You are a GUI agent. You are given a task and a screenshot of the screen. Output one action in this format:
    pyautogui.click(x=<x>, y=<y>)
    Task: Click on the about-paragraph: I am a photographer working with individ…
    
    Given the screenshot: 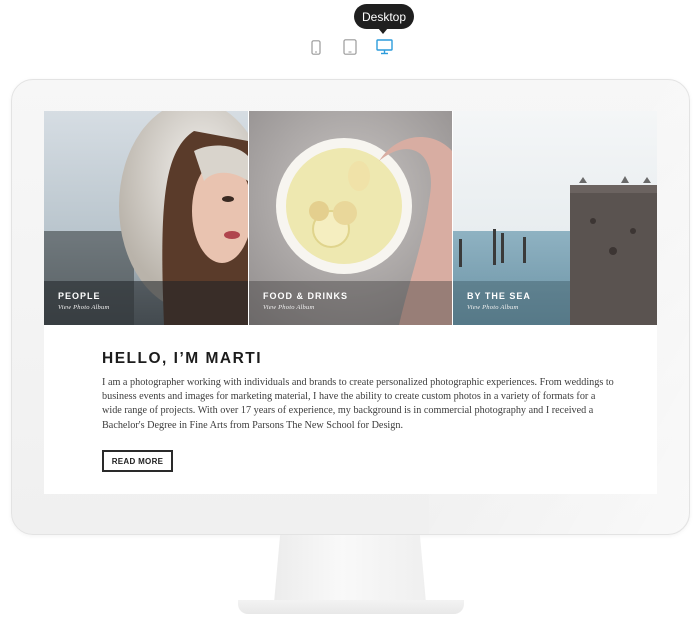 What is the action you would take?
    pyautogui.click(x=358, y=404)
    